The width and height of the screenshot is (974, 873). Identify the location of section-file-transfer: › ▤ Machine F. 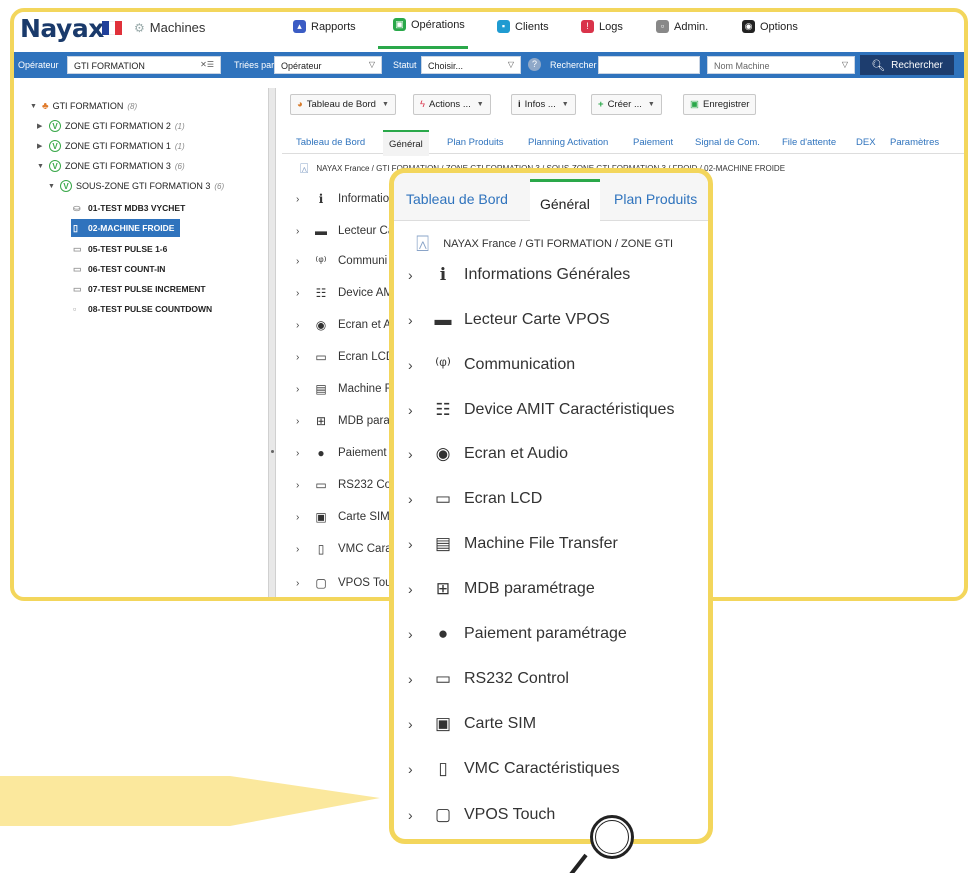
(344, 389).